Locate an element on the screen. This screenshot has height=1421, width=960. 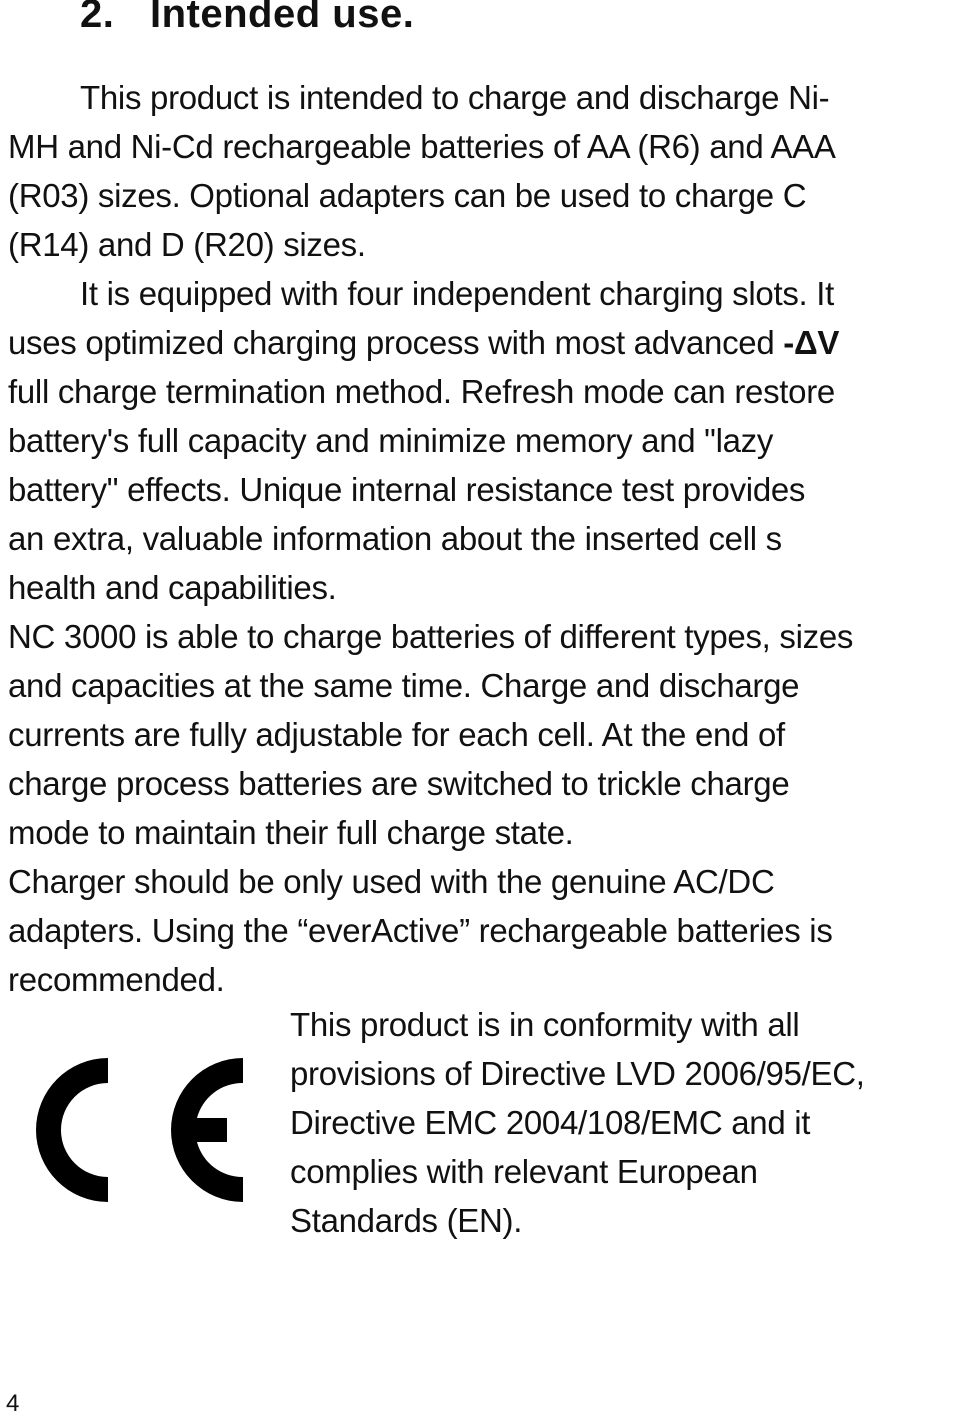
ce-c-letter is located at coordinates (72, 1130).